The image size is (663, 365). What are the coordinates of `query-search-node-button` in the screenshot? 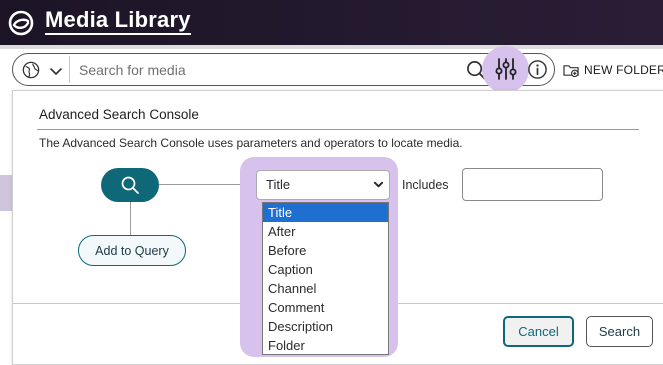 It's located at (130, 185).